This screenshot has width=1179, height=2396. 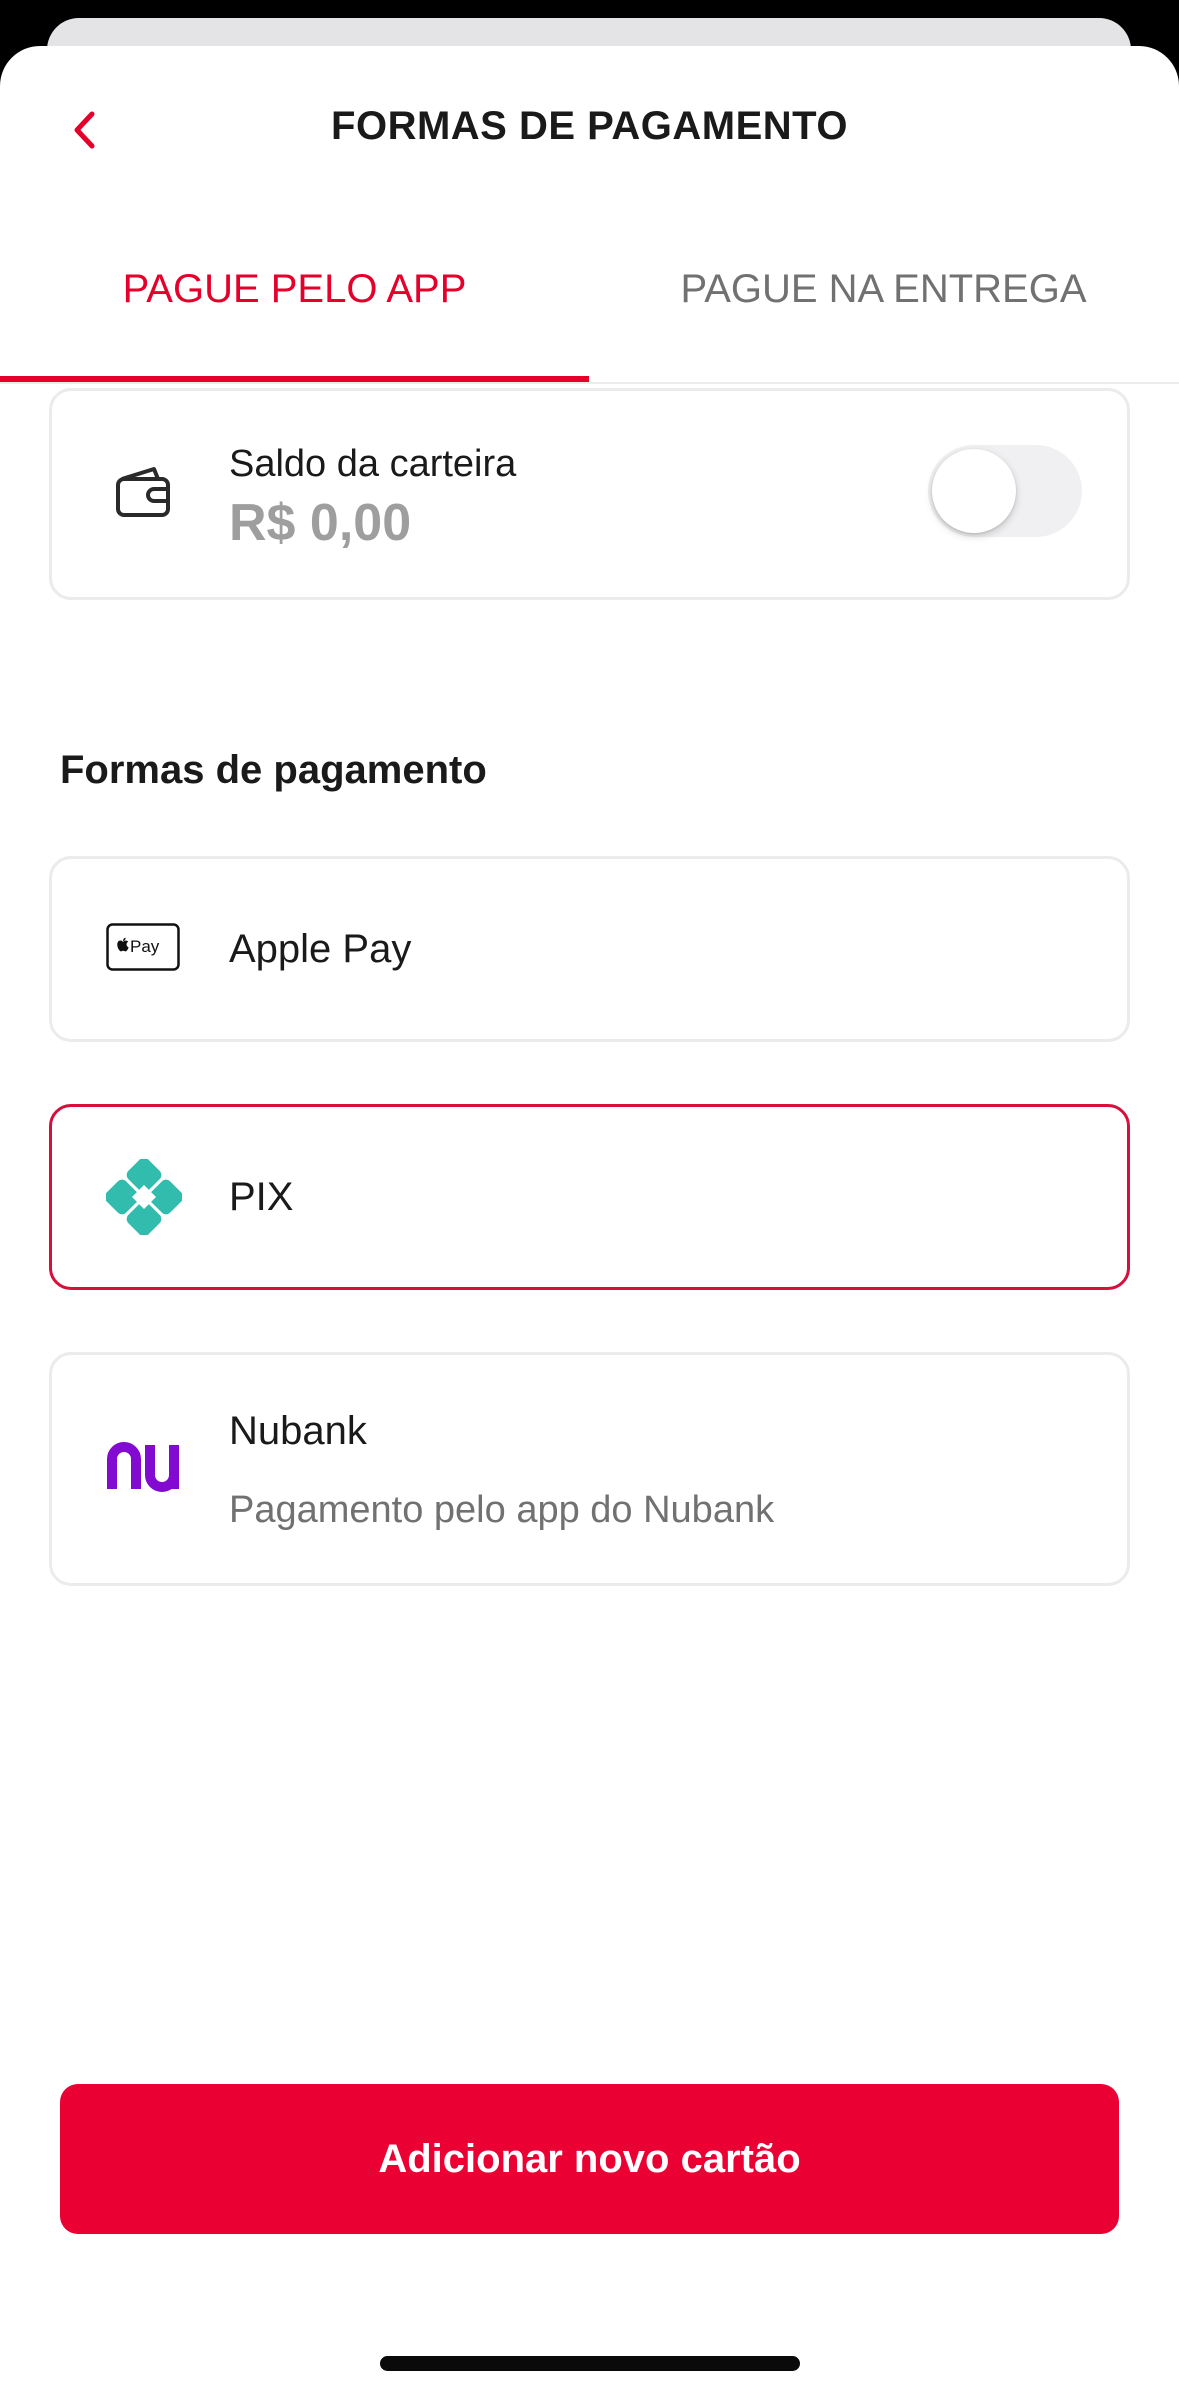 I want to click on payment-method-label: PIX, so click(x=261, y=1197).